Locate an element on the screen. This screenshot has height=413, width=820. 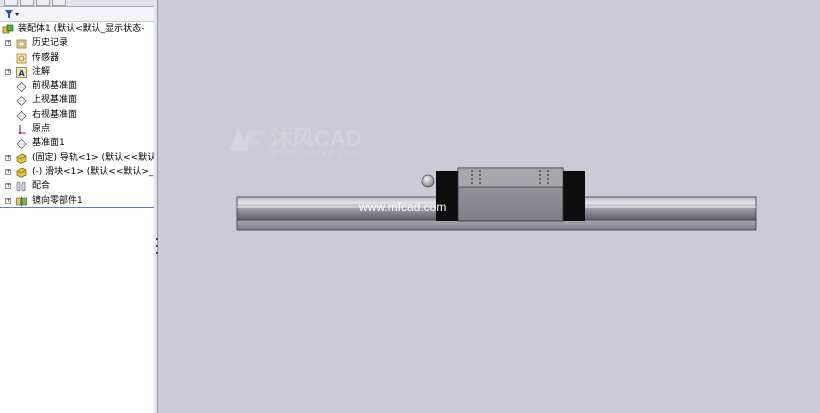
tree-root-label: 装配体1 (默认<默认_显示状态- is located at coordinates (81, 29).